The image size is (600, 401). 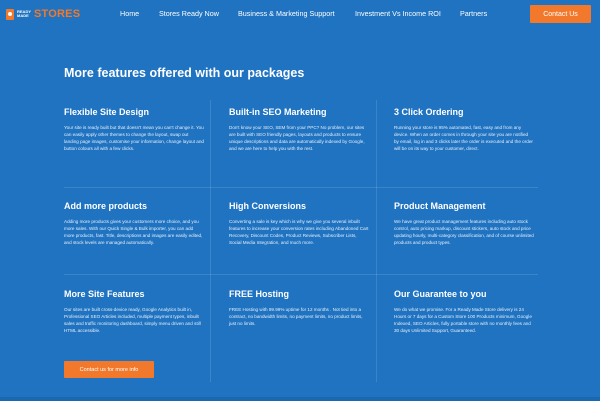 What do you see at coordinates (398, 13) in the screenshot?
I see `nav-link-investment-roi: Investment Vs Income ROI` at bounding box center [398, 13].